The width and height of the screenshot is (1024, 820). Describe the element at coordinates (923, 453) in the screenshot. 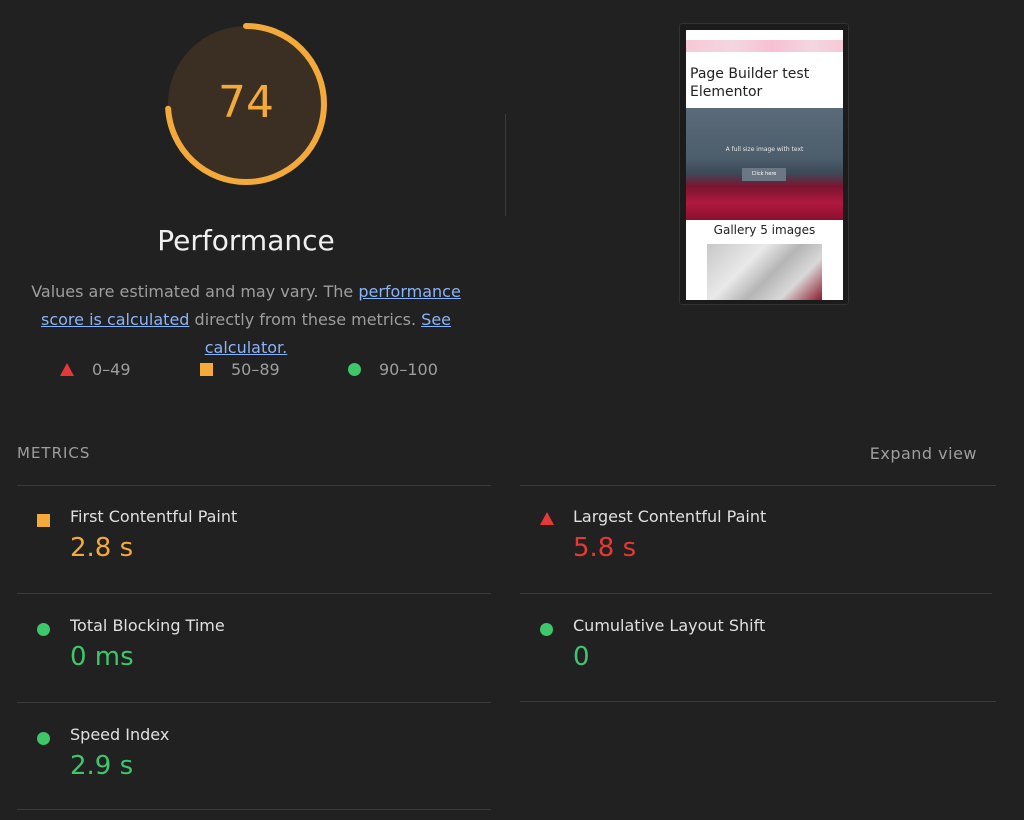

I see `expand-view-toggle: Expand view` at that location.